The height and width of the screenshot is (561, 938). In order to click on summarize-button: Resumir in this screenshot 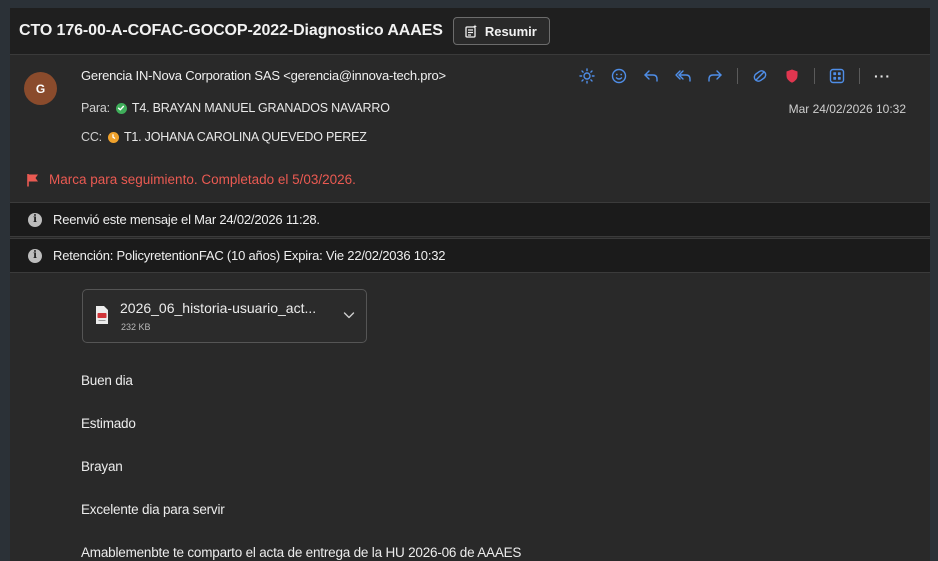, I will do `click(501, 31)`.